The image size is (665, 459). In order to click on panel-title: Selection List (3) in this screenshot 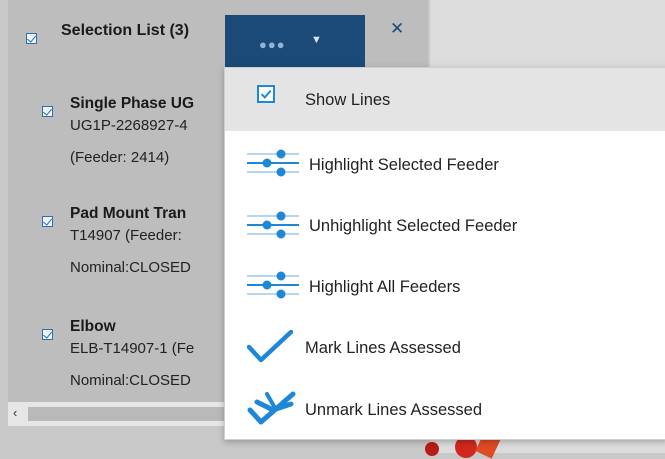, I will do `click(125, 30)`.